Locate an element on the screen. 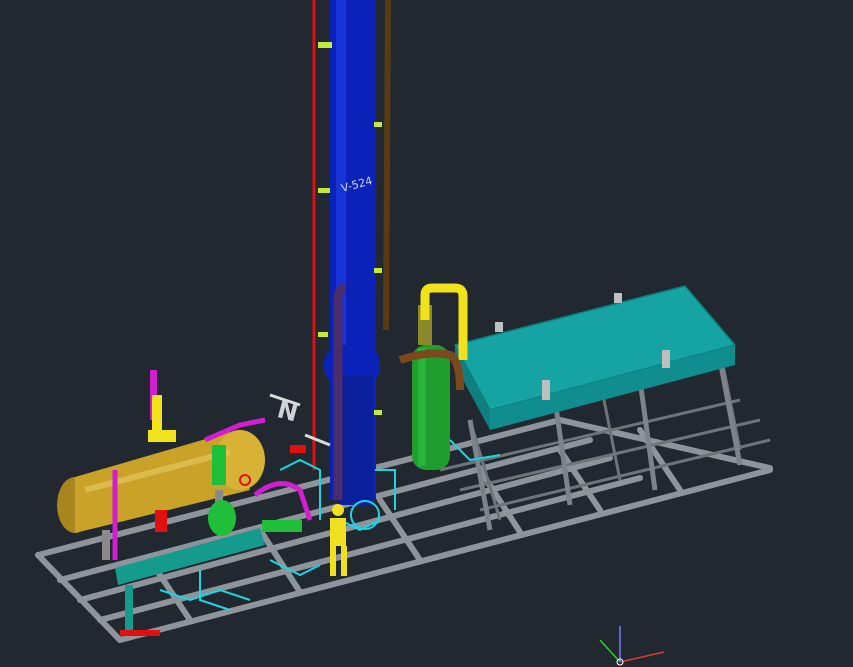 Image resolution: width=853 pixels, height=667 pixels. ucs-icon is located at coordinates (632, 646).